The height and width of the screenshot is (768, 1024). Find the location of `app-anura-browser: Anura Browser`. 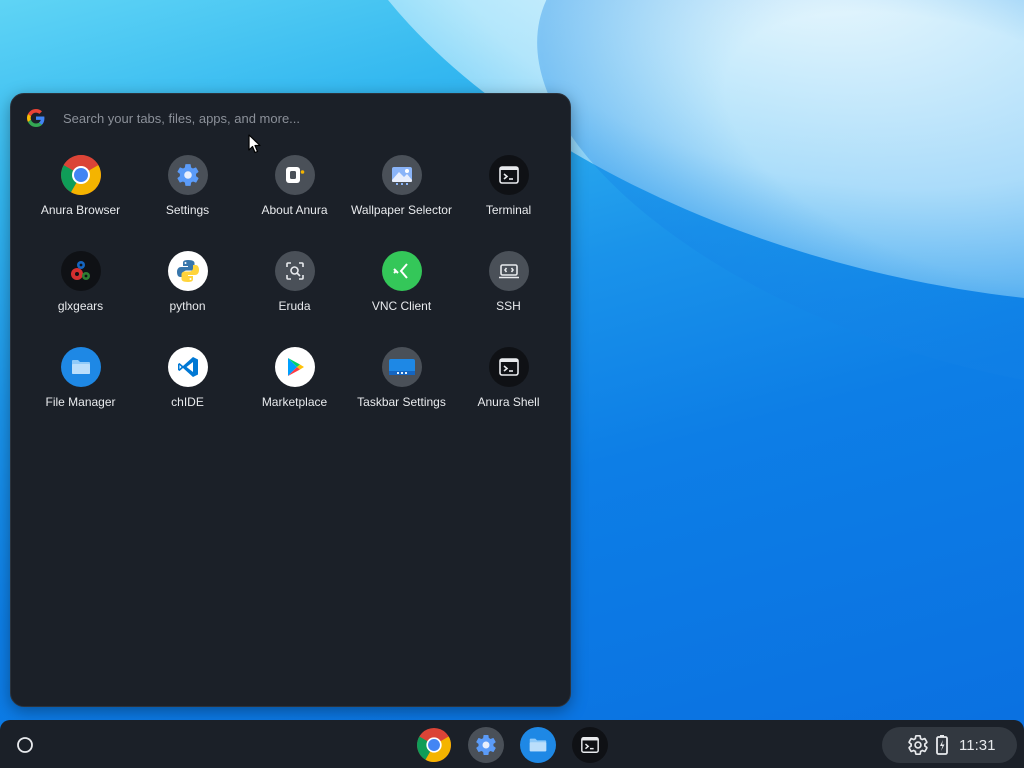

app-anura-browser: Anura Browser is located at coordinates (80, 200).